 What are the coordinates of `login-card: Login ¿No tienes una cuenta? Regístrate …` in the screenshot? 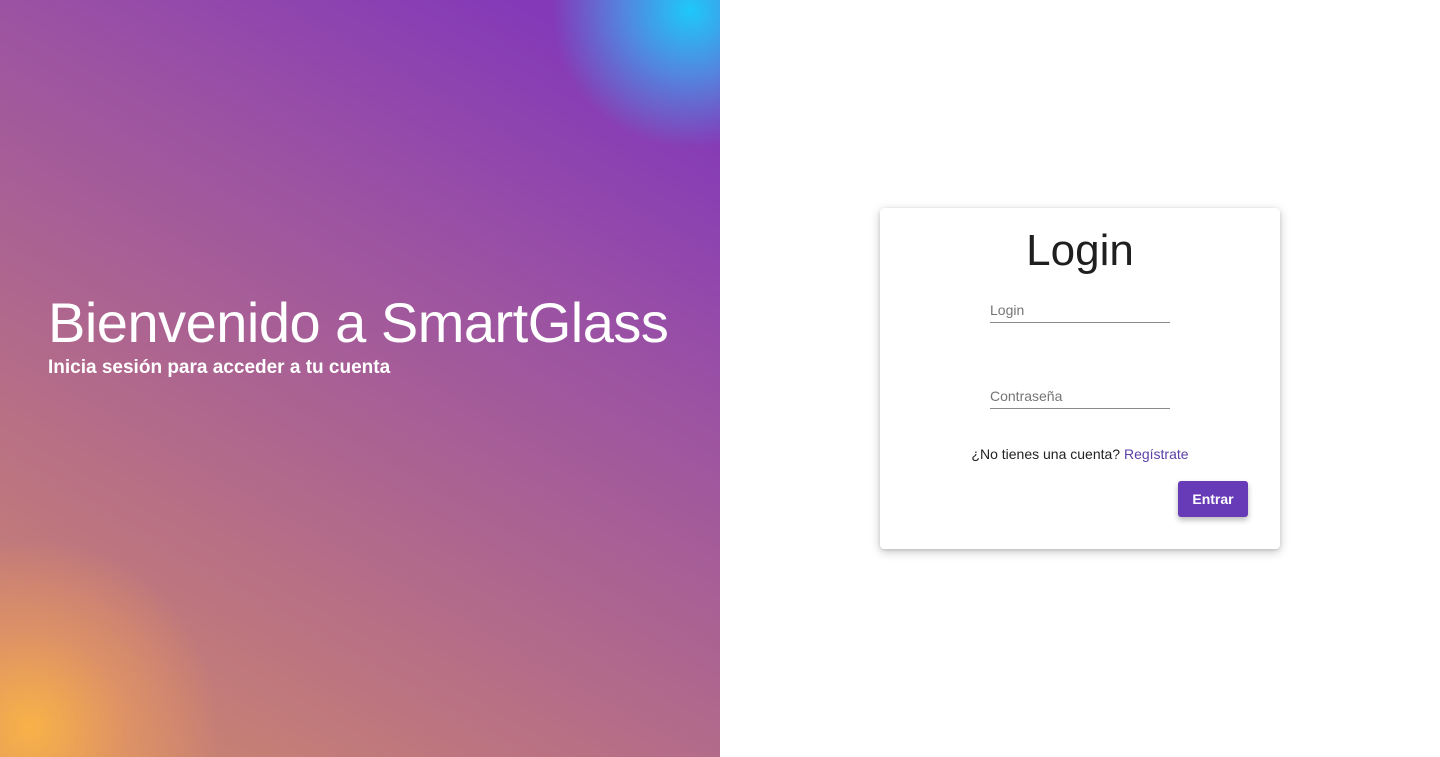 It's located at (1080, 378).